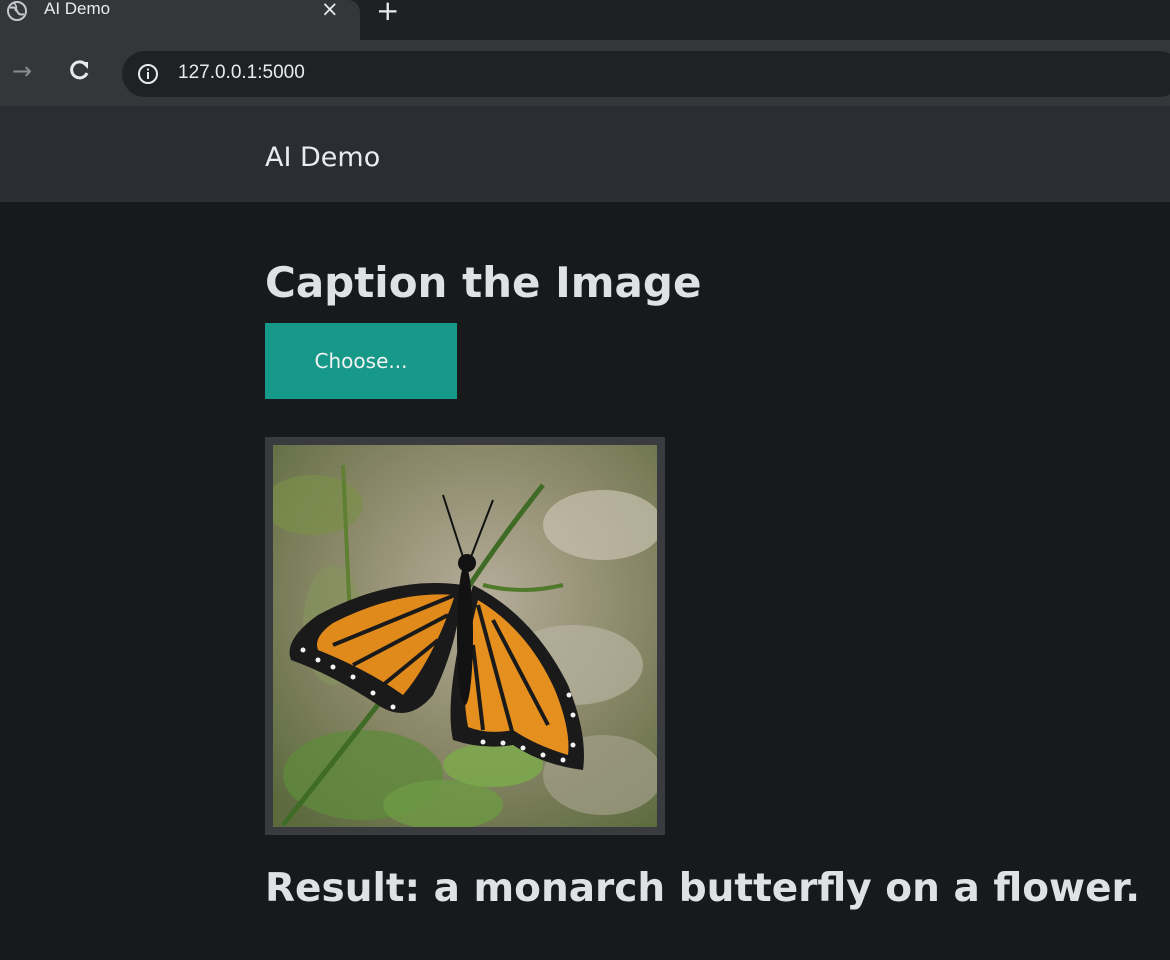  Describe the element at coordinates (646, 74) in the screenshot. I see `address-bar: 127.0.0.1:5000` at that location.